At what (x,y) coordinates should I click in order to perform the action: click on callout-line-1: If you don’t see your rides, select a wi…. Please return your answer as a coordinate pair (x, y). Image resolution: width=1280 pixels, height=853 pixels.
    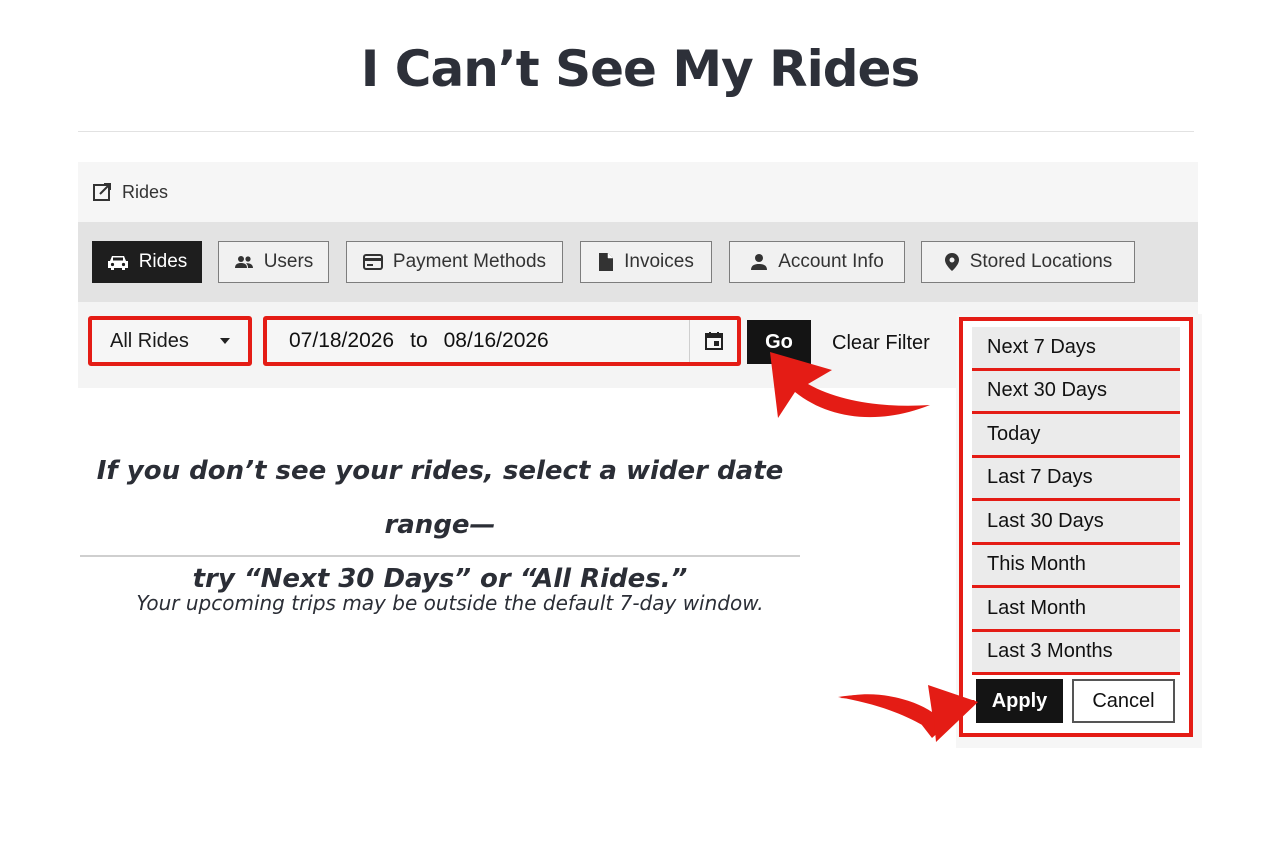
    Looking at the image, I should click on (440, 498).